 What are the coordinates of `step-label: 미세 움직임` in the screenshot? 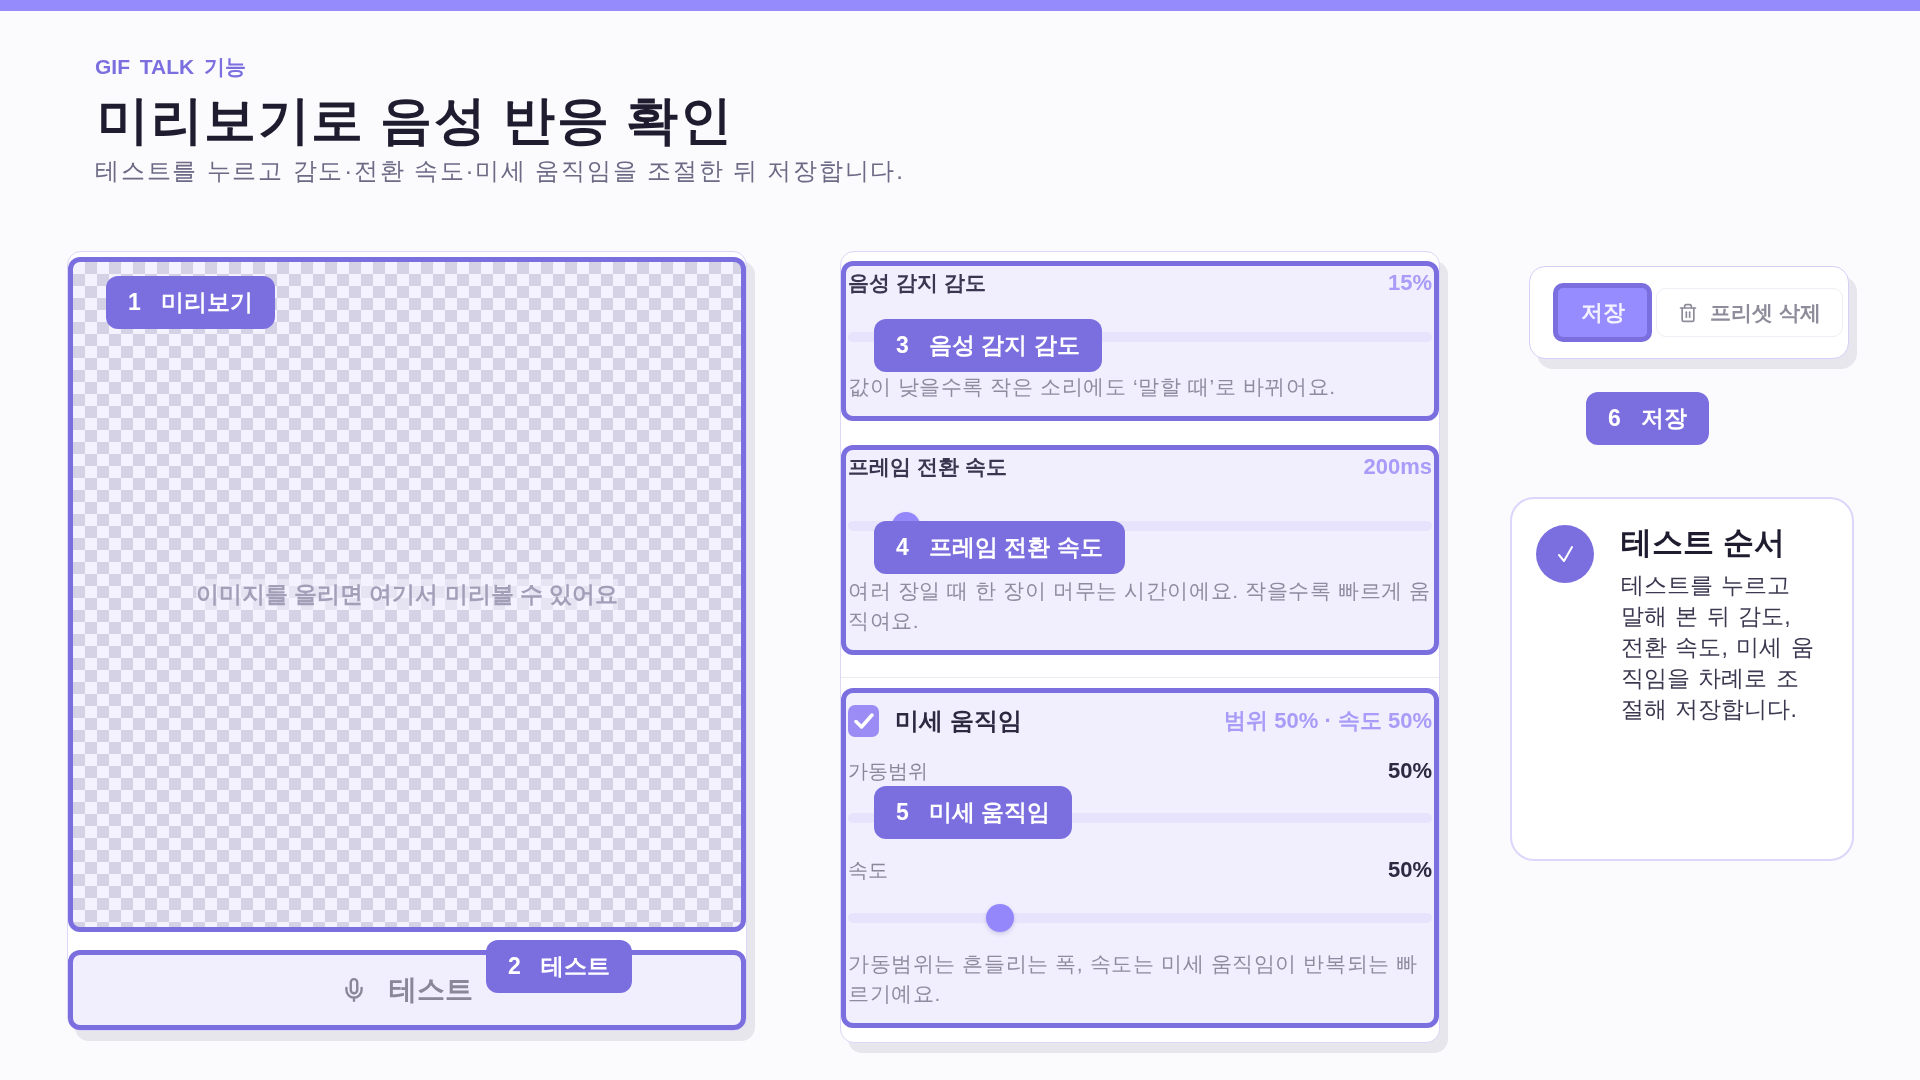 It's located at (989, 812).